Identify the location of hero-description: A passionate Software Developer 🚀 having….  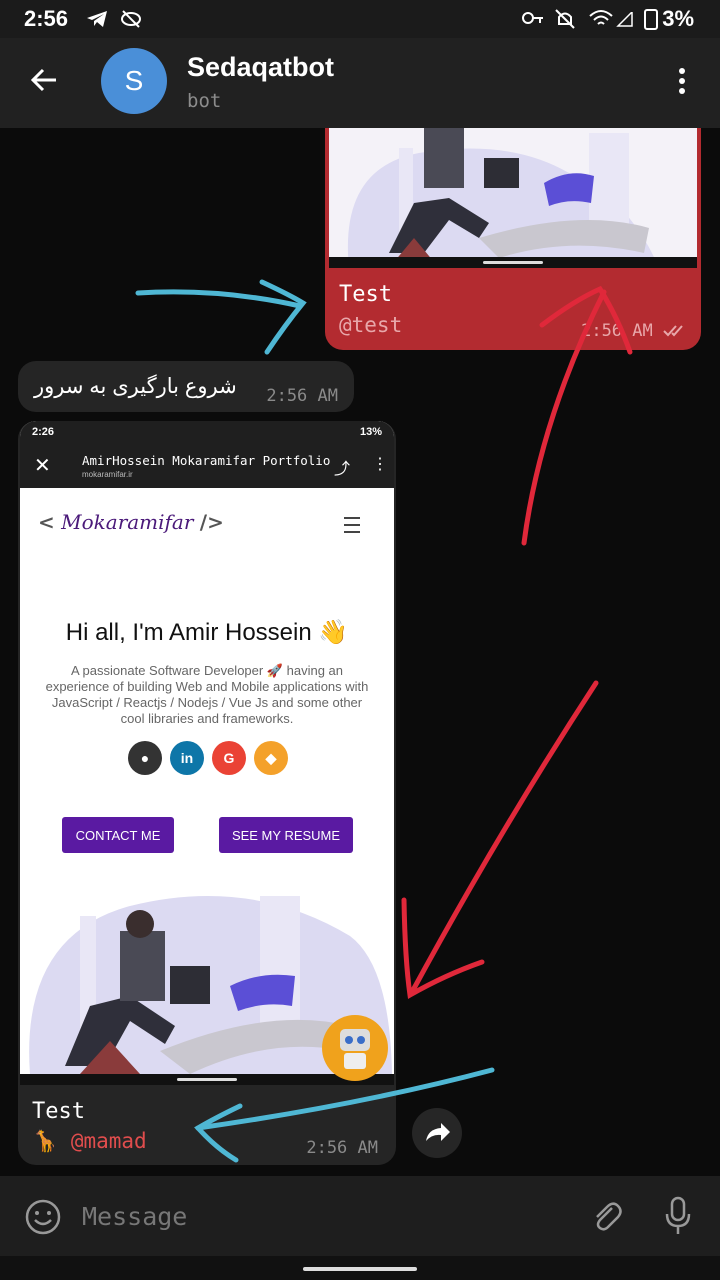
(207, 694).